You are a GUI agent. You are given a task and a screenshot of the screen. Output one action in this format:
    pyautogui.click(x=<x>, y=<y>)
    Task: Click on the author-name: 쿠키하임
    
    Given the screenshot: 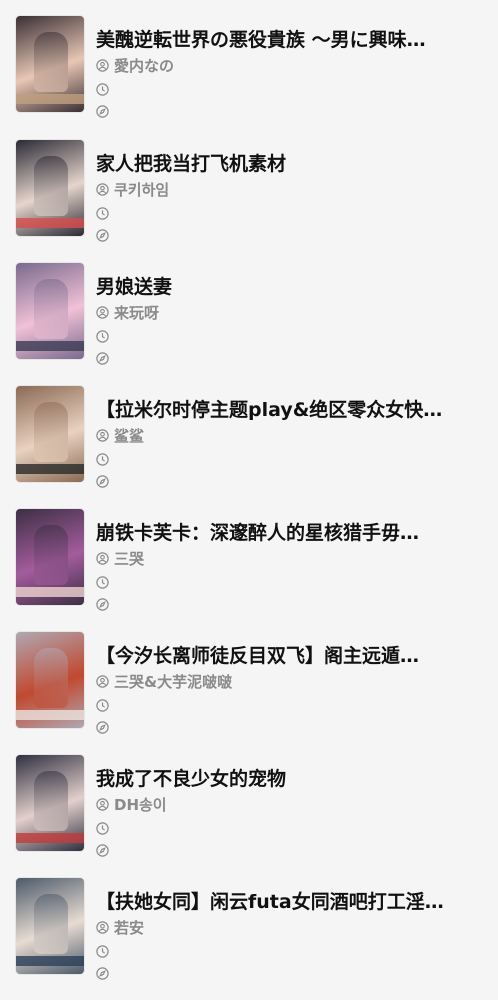 What is the action you would take?
    pyautogui.click(x=141, y=189)
    